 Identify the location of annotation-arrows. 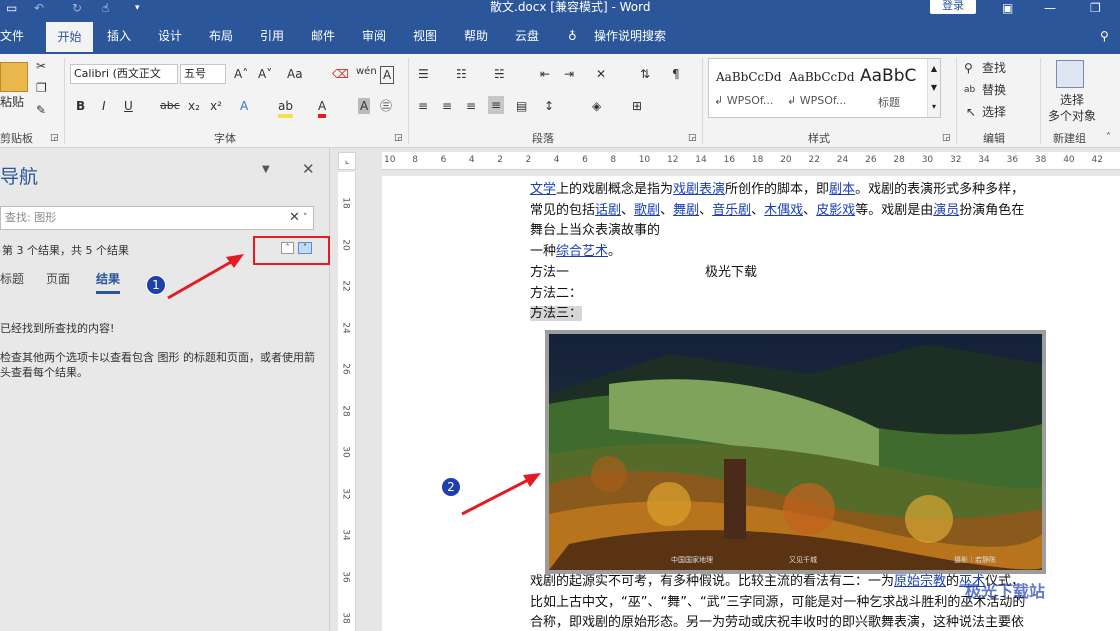
(354, 385).